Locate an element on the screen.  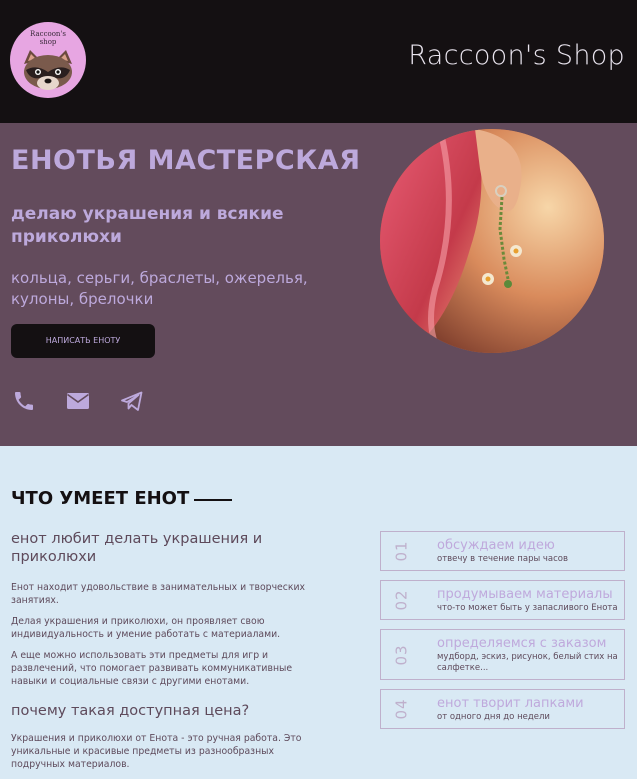
telegram-icon is located at coordinates (132, 401).